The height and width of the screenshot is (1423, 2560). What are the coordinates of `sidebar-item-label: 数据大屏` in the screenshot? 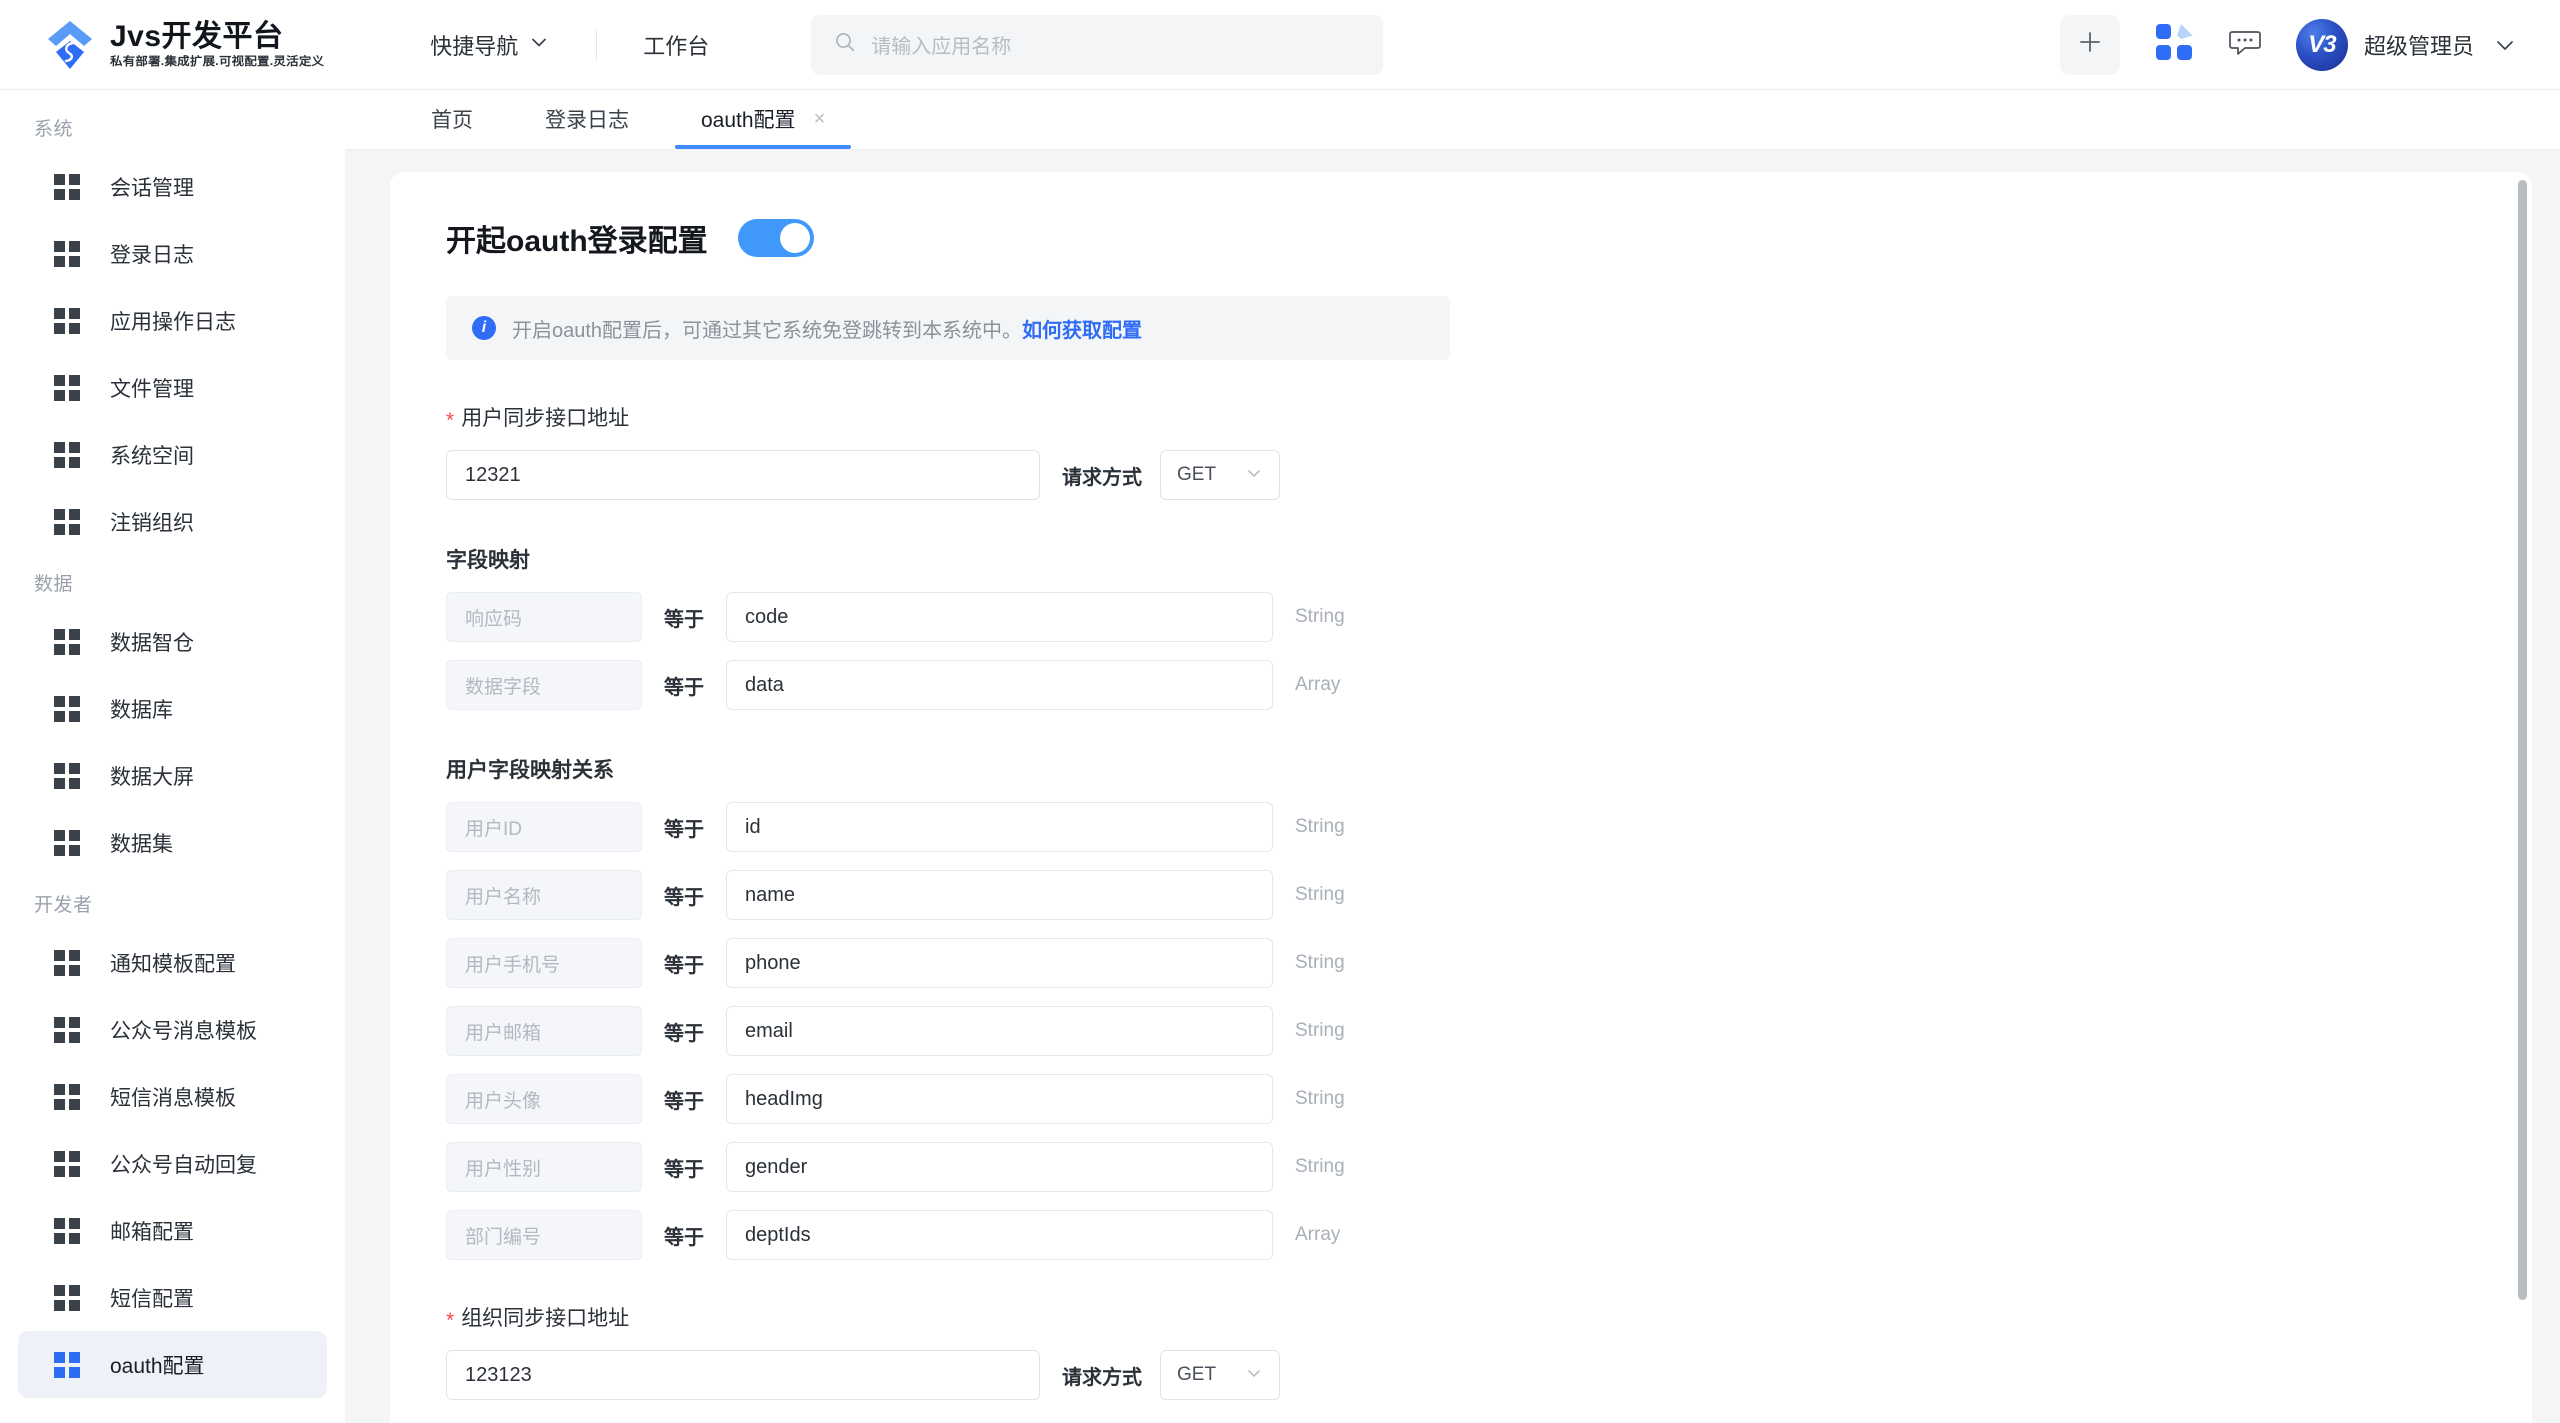 It's located at (152, 777).